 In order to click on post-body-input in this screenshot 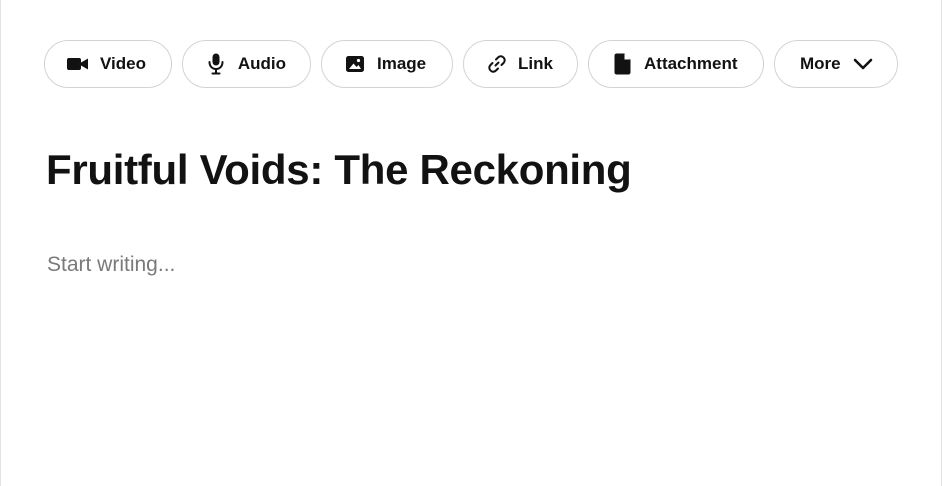, I will do `click(472, 265)`.